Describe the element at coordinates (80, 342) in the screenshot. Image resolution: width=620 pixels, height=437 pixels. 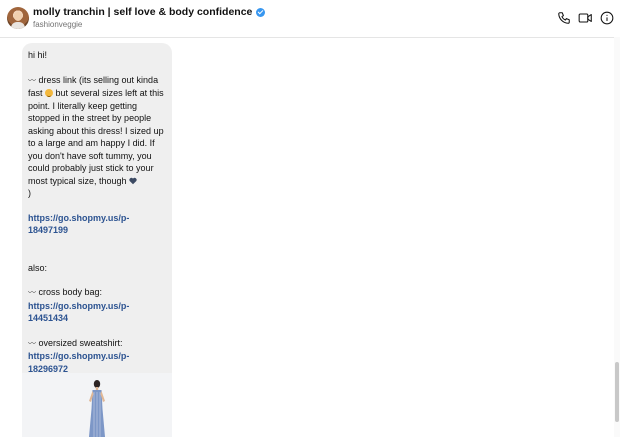
I see `sweatshirt-label: oversized sweatshirt:` at that location.